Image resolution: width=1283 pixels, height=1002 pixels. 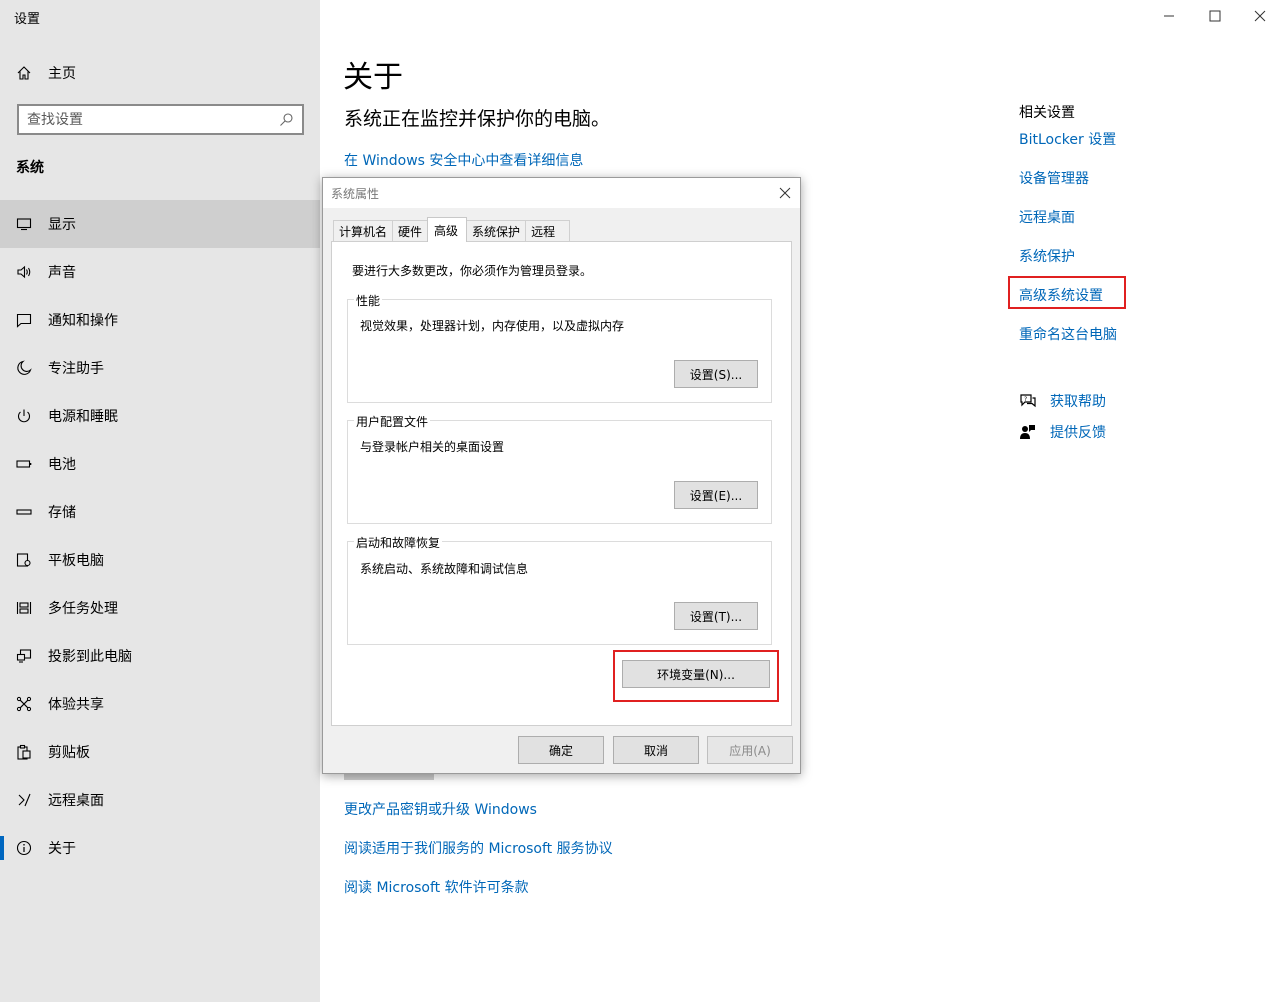 I want to click on sidebar-item-shared: 体验共享, so click(x=160, y=704).